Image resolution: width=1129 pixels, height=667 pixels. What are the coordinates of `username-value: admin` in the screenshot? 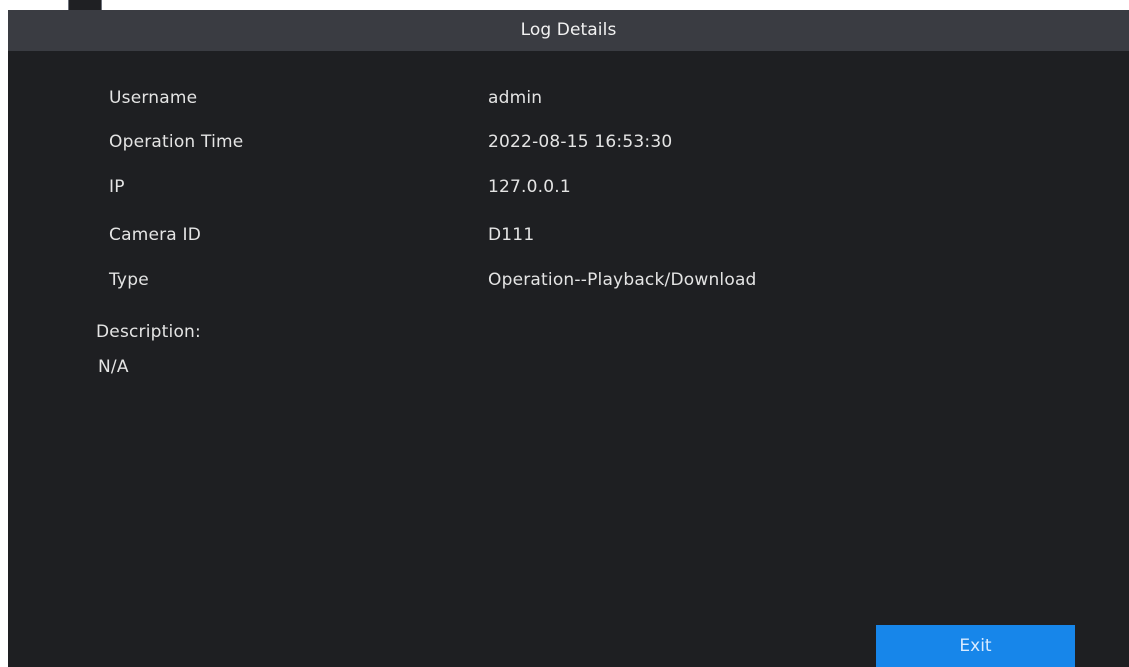 It's located at (515, 98).